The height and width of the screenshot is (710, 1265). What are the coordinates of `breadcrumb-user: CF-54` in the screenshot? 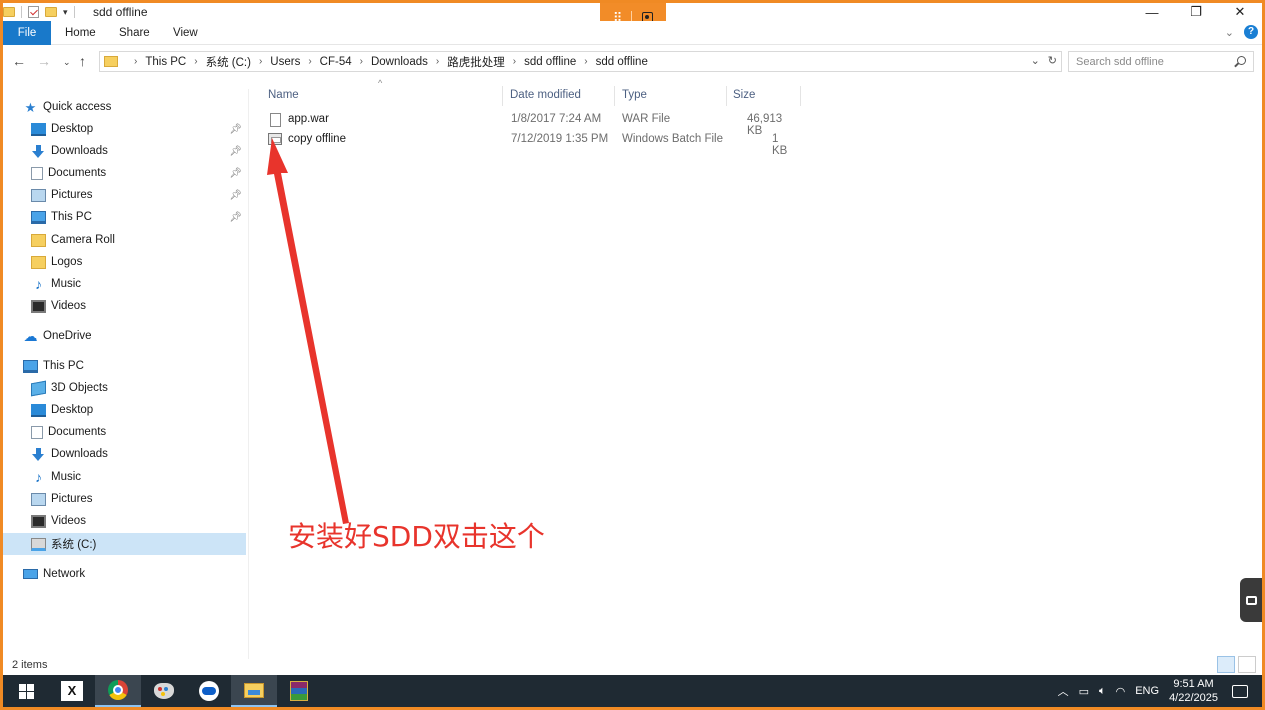 It's located at (336, 62).